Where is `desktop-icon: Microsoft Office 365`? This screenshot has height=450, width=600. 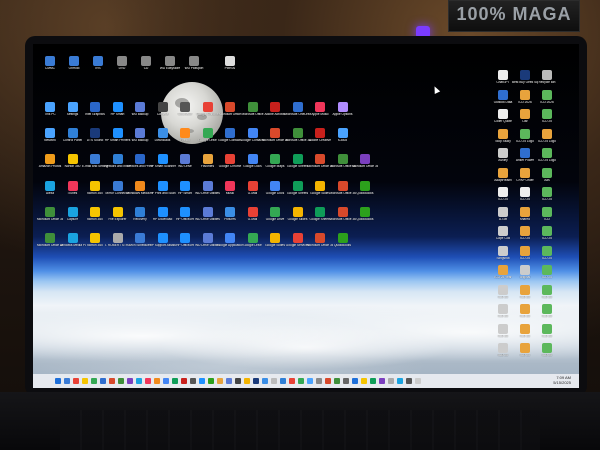 desktop-icon: Microsoft Office 365 is located at coordinates (365, 165).